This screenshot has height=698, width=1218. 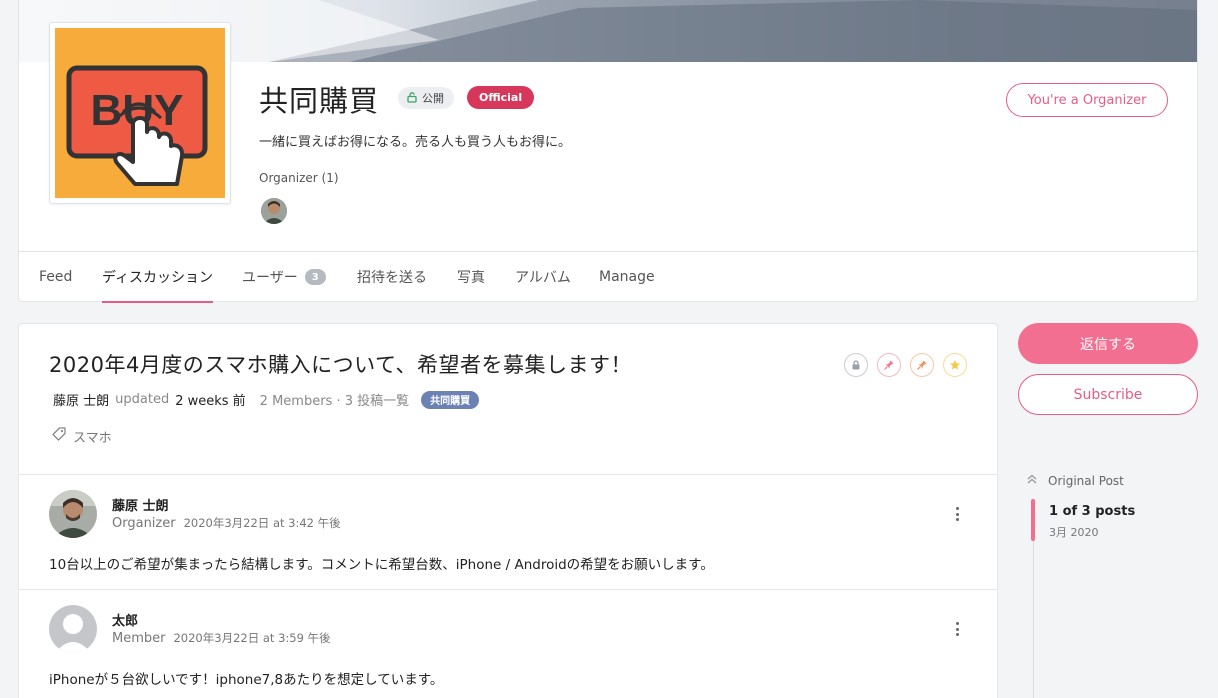 I want to click on discussion-stats: 2 Members · 3 投稿一覧, so click(x=334, y=401).